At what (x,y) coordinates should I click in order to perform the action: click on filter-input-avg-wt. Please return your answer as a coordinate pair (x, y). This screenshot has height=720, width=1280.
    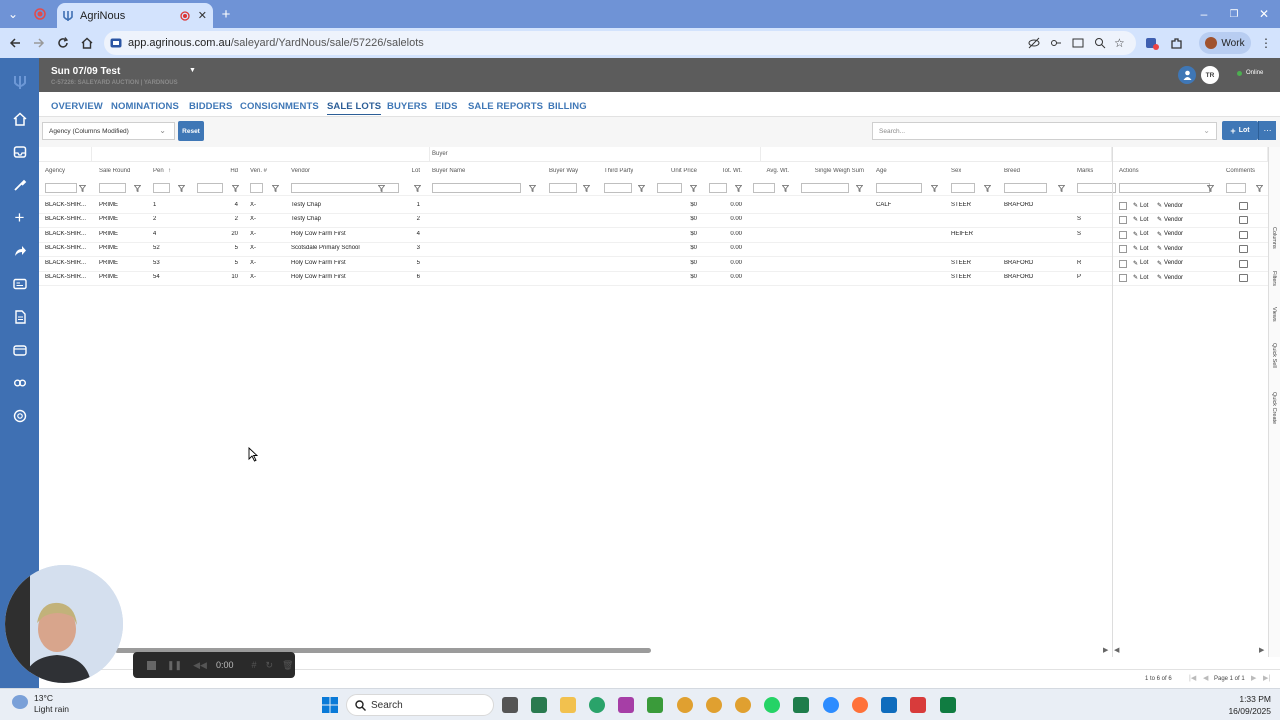
    Looking at the image, I should click on (764, 188).